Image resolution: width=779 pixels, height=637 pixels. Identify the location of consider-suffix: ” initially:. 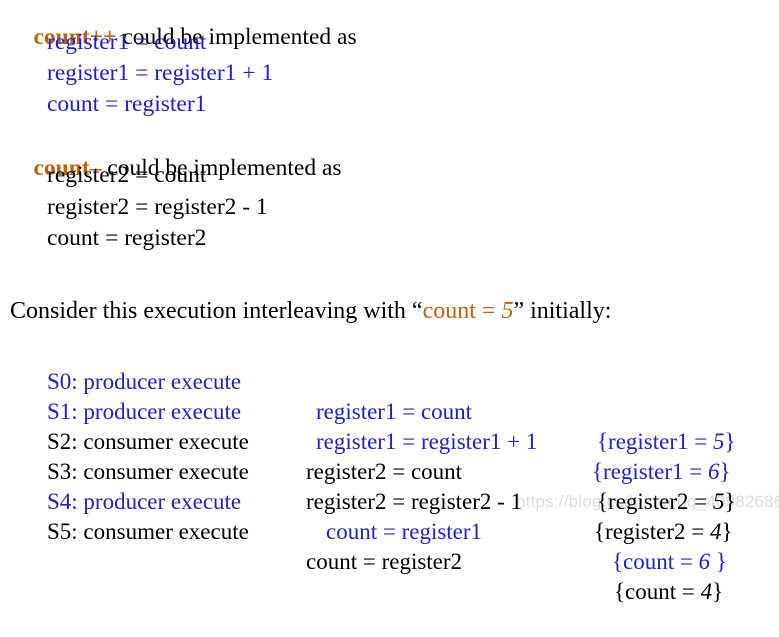
(562, 311).